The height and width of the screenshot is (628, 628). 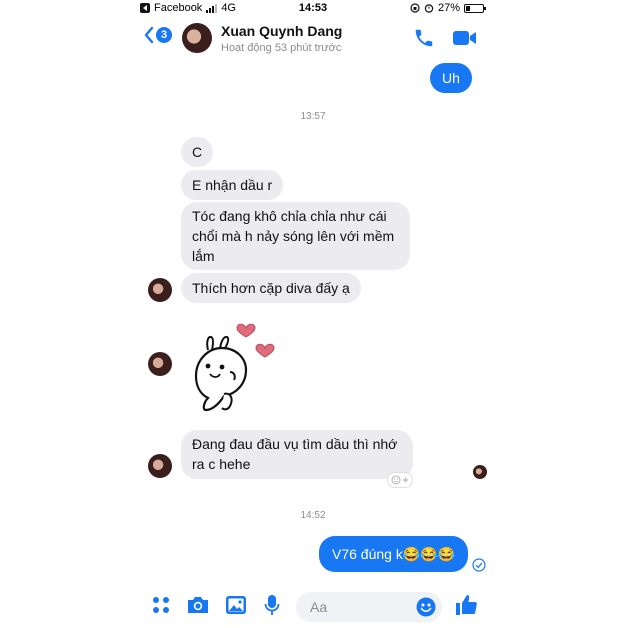 What do you see at coordinates (271, 288) in the screenshot?
I see `message-incoming: Thích hơn cặp diva đấy ạ` at bounding box center [271, 288].